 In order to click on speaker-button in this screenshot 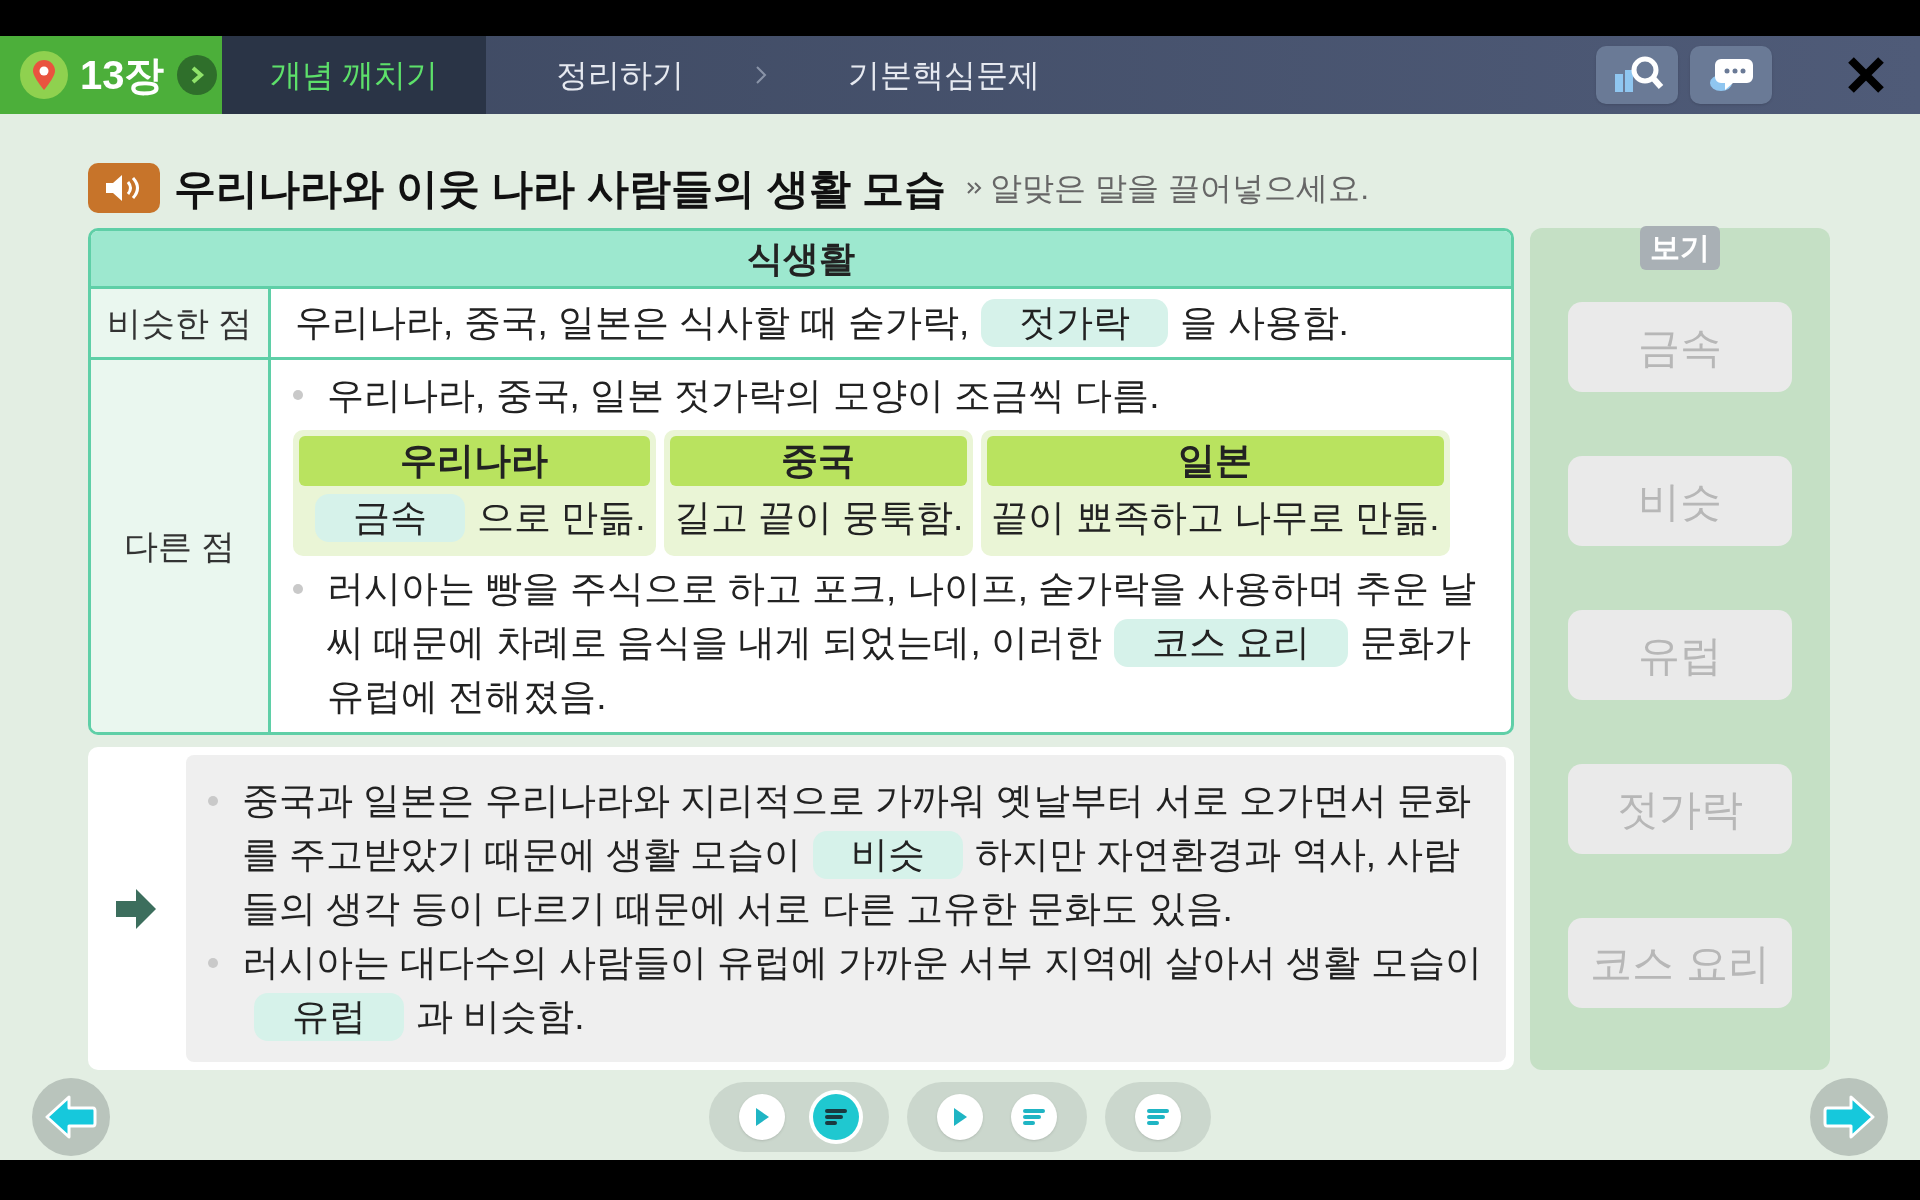, I will do `click(124, 188)`.